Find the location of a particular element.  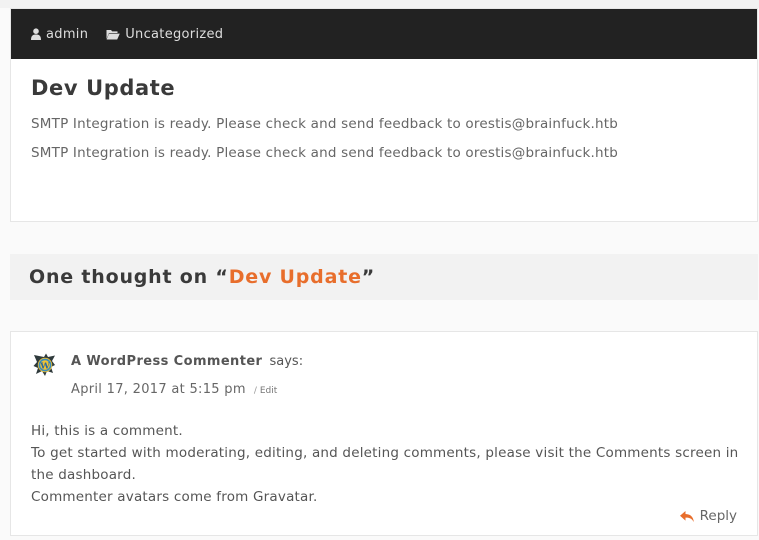

comment-date-link: April 17, 2017 at 5:15 pm is located at coordinates (158, 389).